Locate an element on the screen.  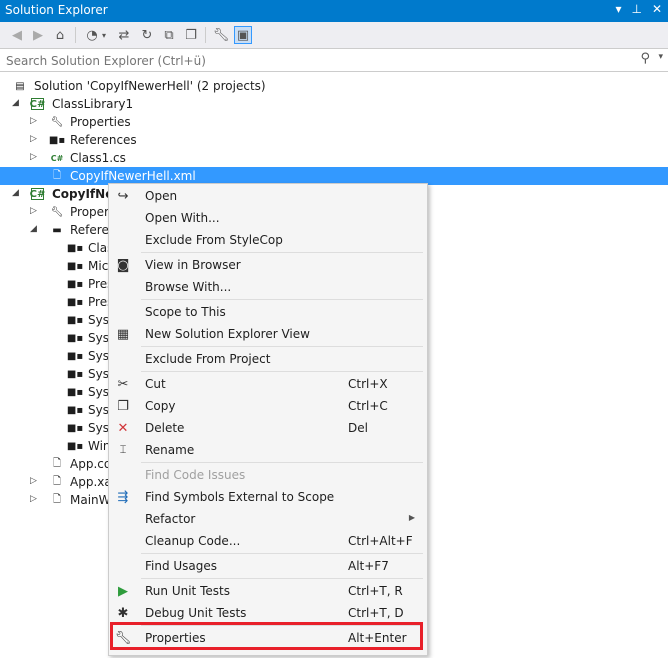
toolbar: ◀ ▶ ⌂ ◔ ▾ ⇄ ↻ ⧉ ❐ 🔧︎ ▣ is located at coordinates (334, 35).